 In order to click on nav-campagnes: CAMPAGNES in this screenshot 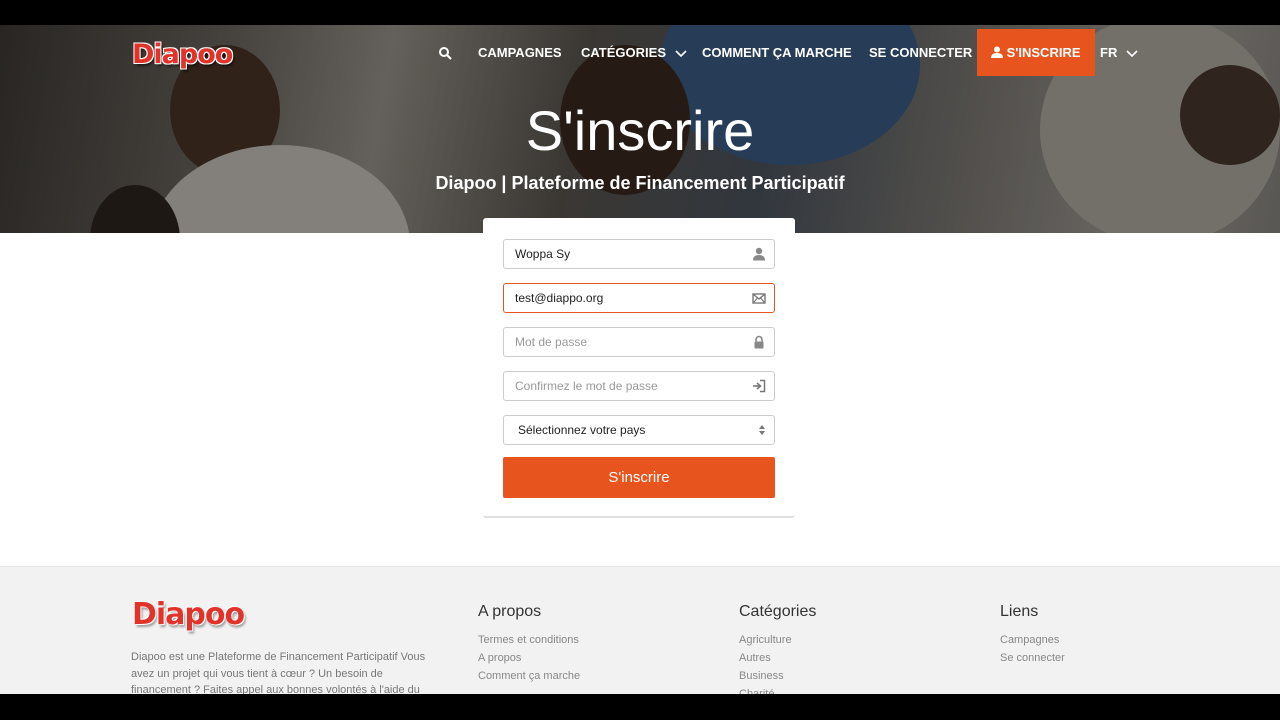, I will do `click(520, 50)`.